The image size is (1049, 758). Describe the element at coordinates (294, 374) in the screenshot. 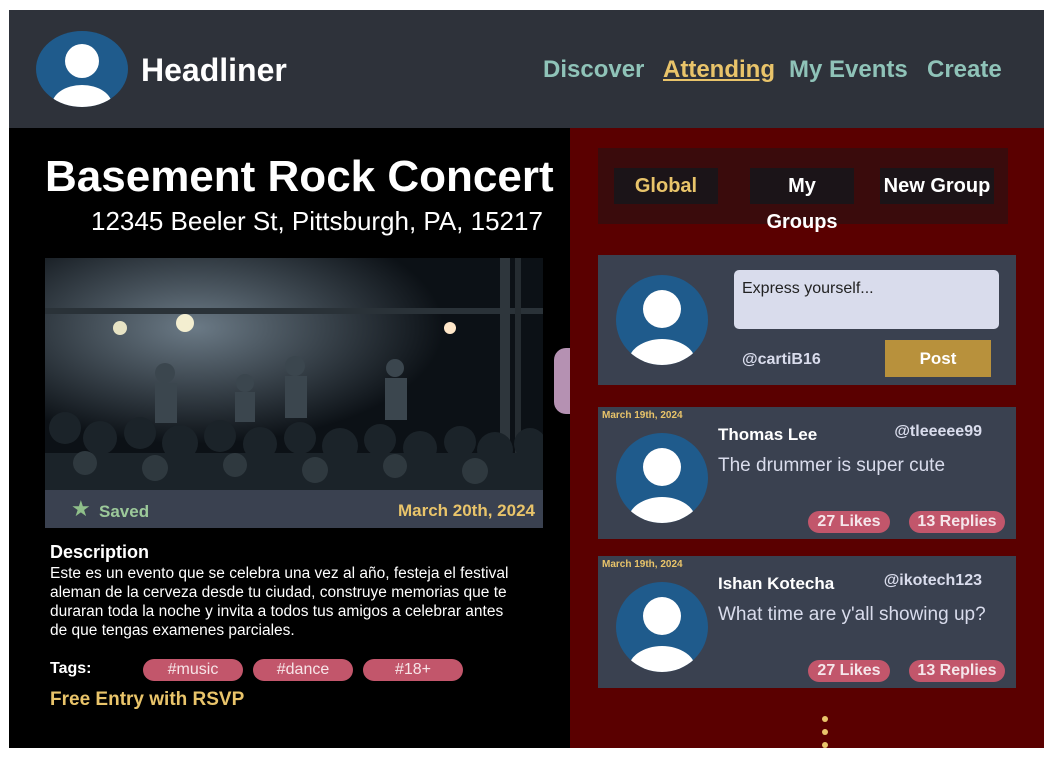

I see `event-photo` at that location.